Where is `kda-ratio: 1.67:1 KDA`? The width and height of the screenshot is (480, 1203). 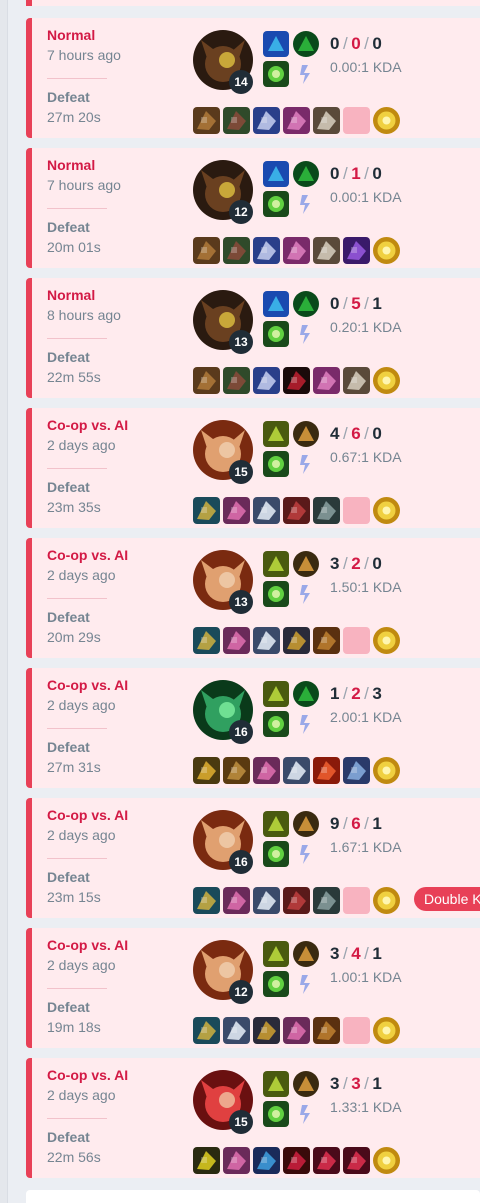
kda-ratio: 1.67:1 KDA is located at coordinates (366, 847).